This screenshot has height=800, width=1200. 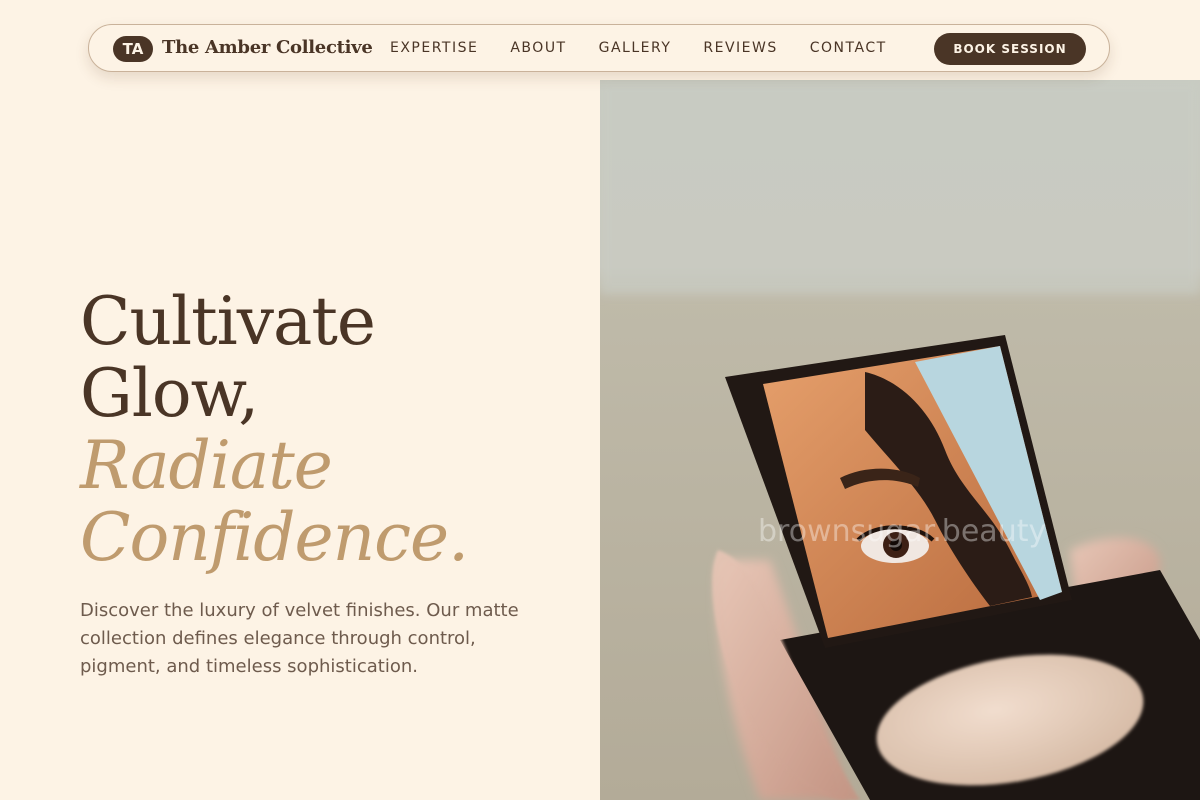 What do you see at coordinates (848, 48) in the screenshot?
I see `nav-link-contact: CONTACT` at bounding box center [848, 48].